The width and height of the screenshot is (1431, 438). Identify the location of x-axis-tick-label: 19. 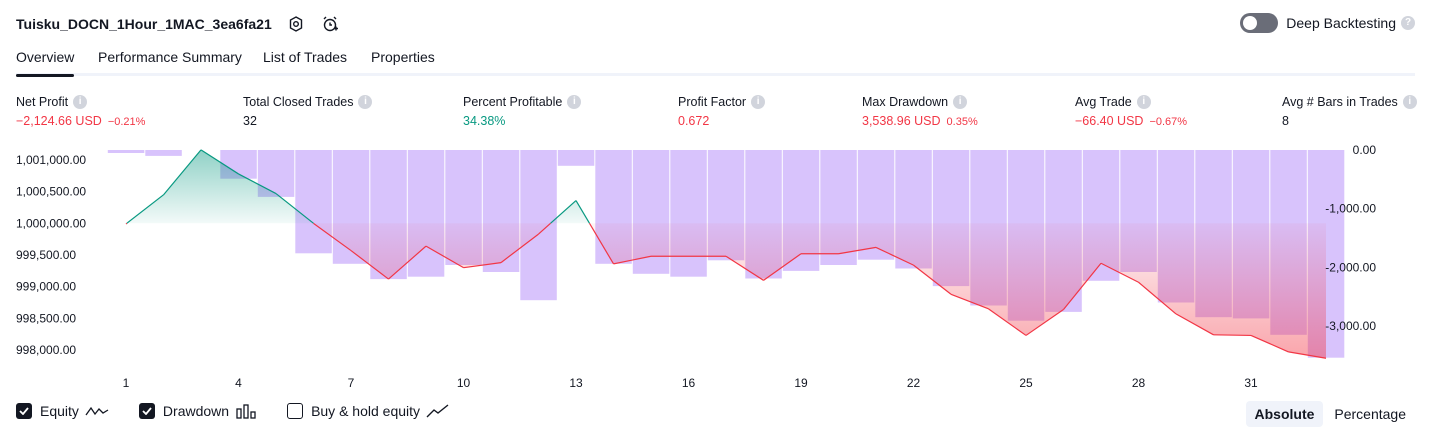
(801, 383).